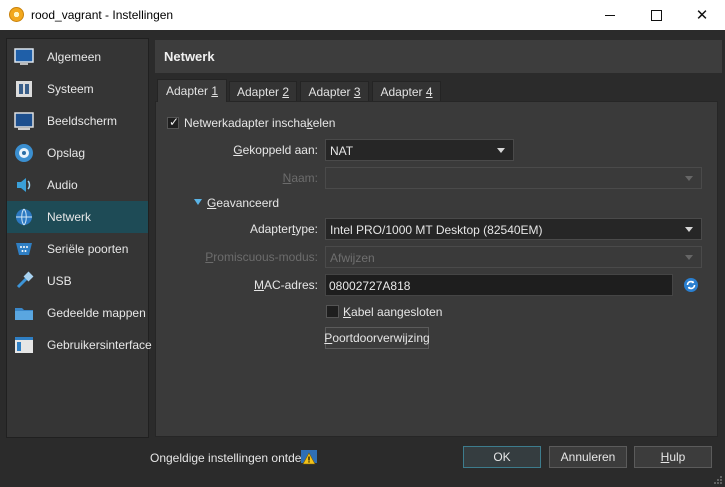 The height and width of the screenshot is (487, 725). What do you see at coordinates (357, 91) in the screenshot?
I see `tab-label-mnemonic: 3` at bounding box center [357, 91].